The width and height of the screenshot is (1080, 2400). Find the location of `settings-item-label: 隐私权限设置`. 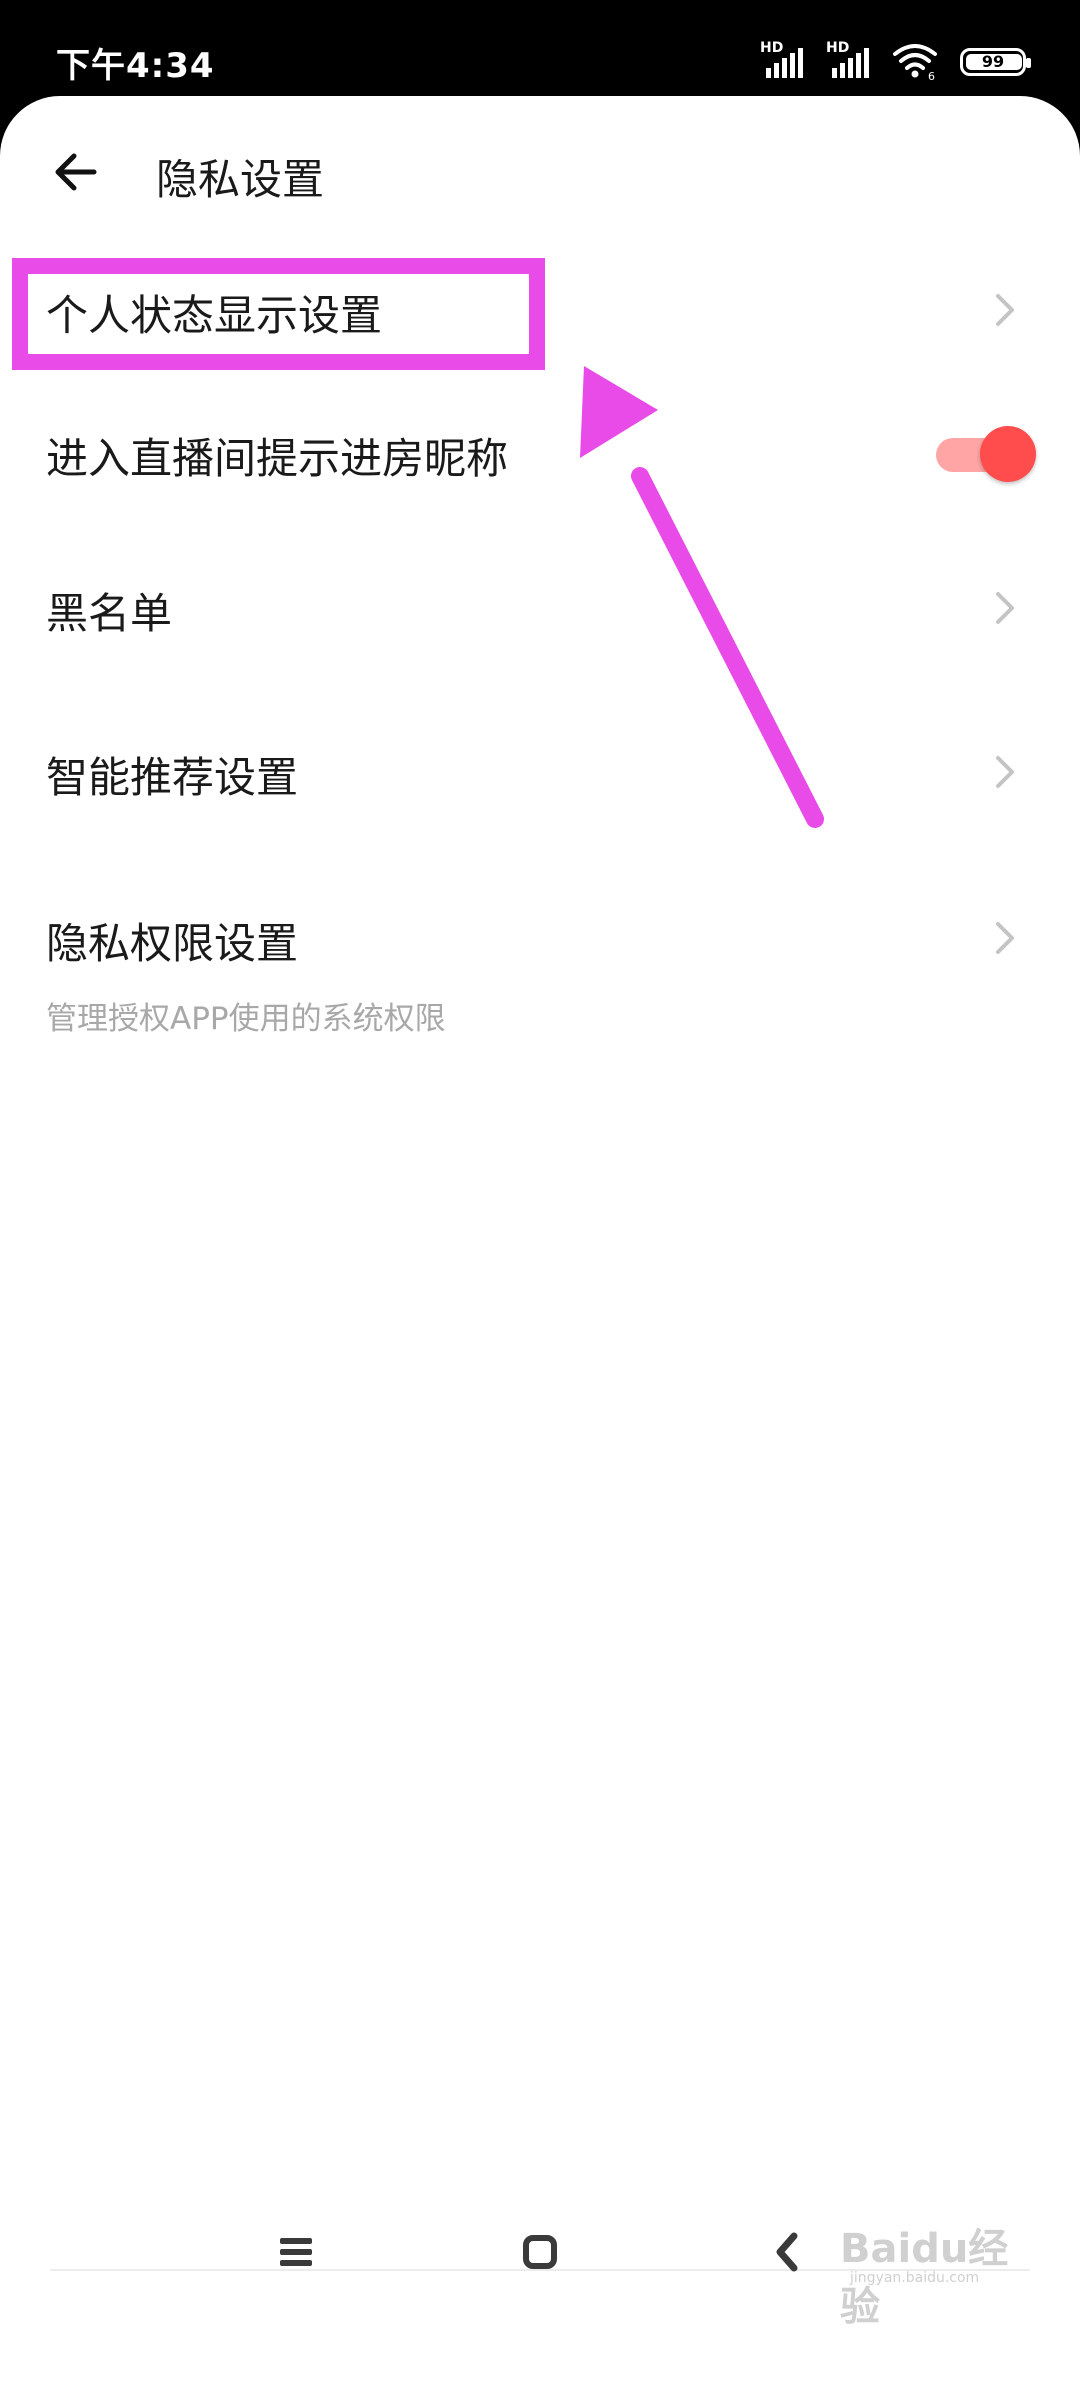

settings-item-label: 隐私权限设置 is located at coordinates (172, 943).